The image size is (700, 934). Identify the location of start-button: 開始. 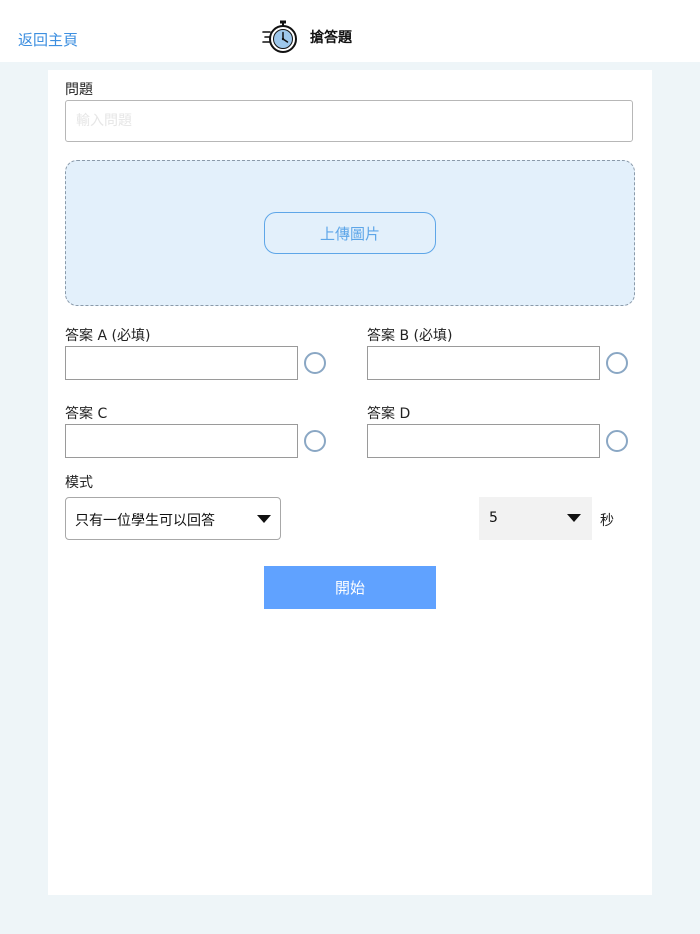
(350, 587).